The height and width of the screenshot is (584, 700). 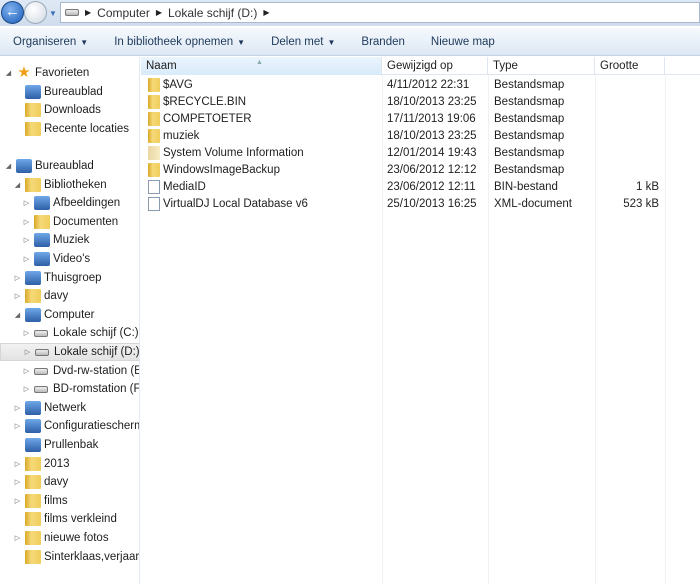 I want to click on nav-item: ▷ BD-romstation (F:), so click(x=69, y=389).